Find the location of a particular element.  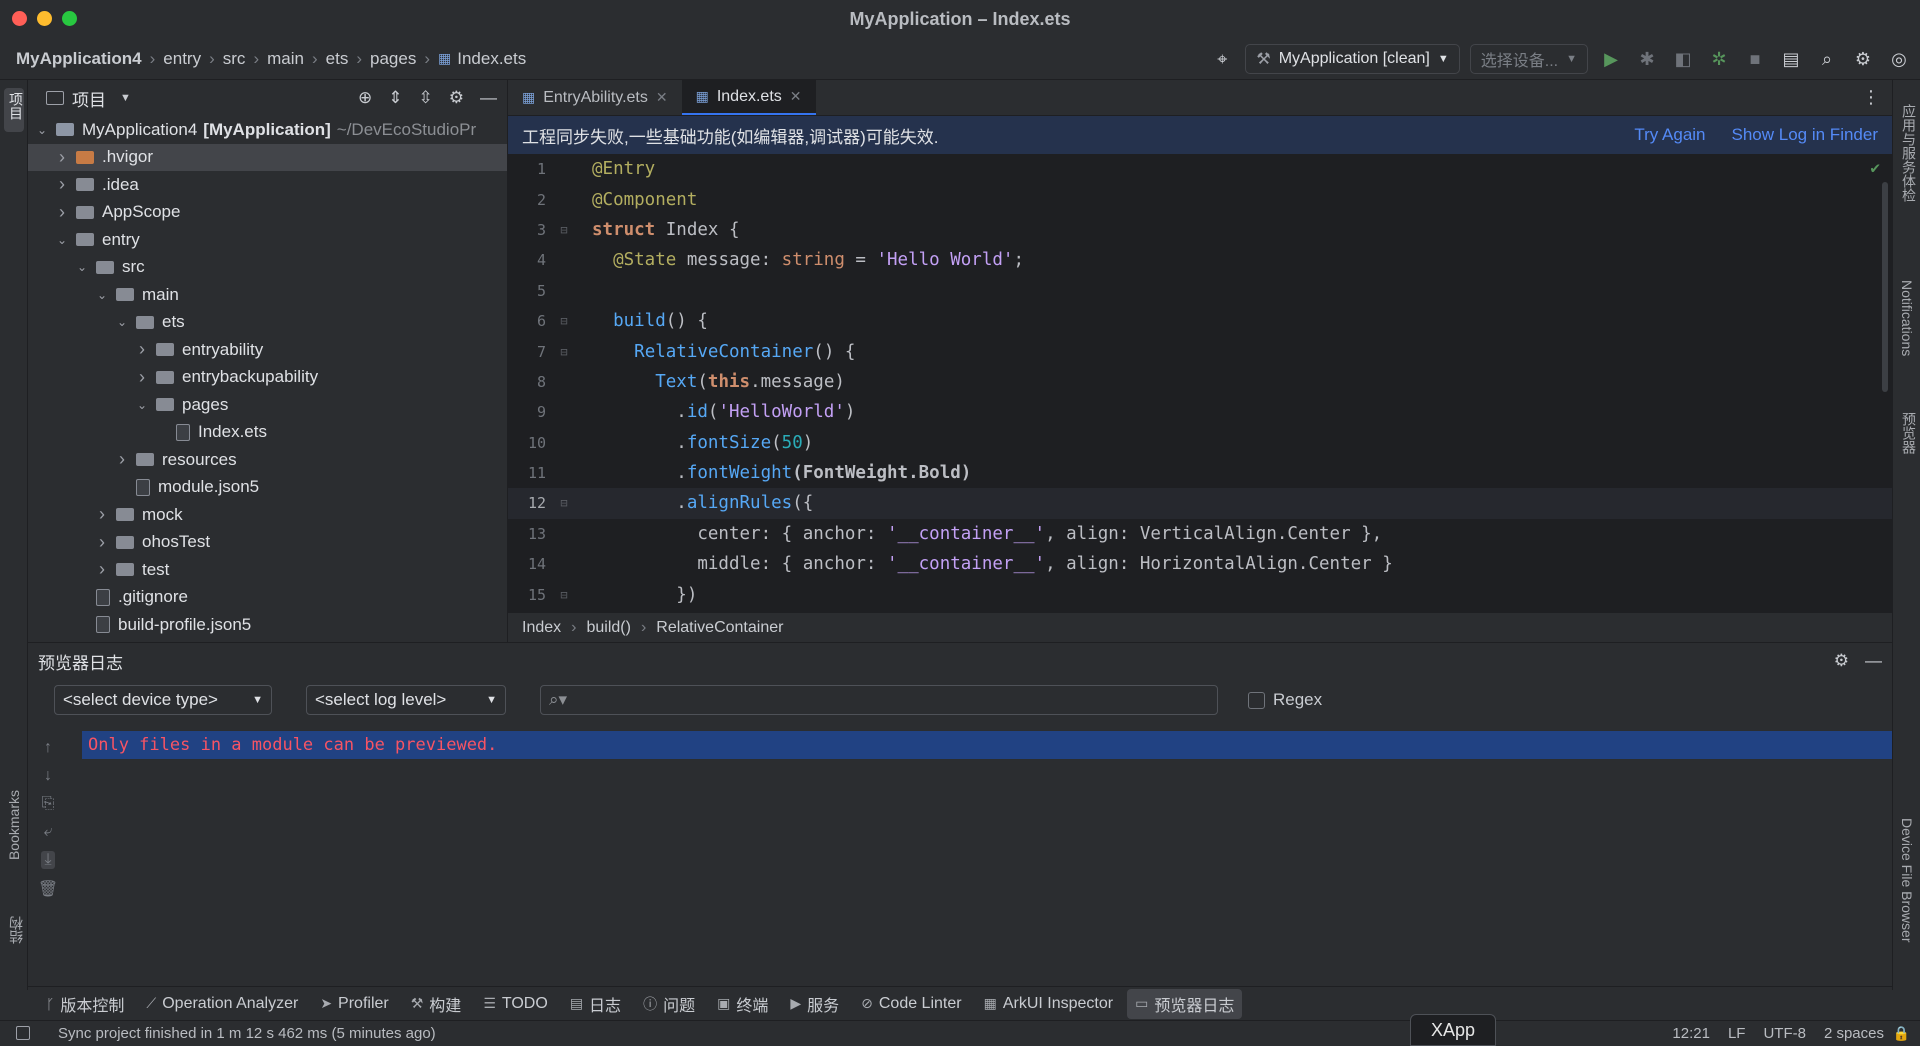

collapse-all-icon: ⇳ is located at coordinates (426, 98).